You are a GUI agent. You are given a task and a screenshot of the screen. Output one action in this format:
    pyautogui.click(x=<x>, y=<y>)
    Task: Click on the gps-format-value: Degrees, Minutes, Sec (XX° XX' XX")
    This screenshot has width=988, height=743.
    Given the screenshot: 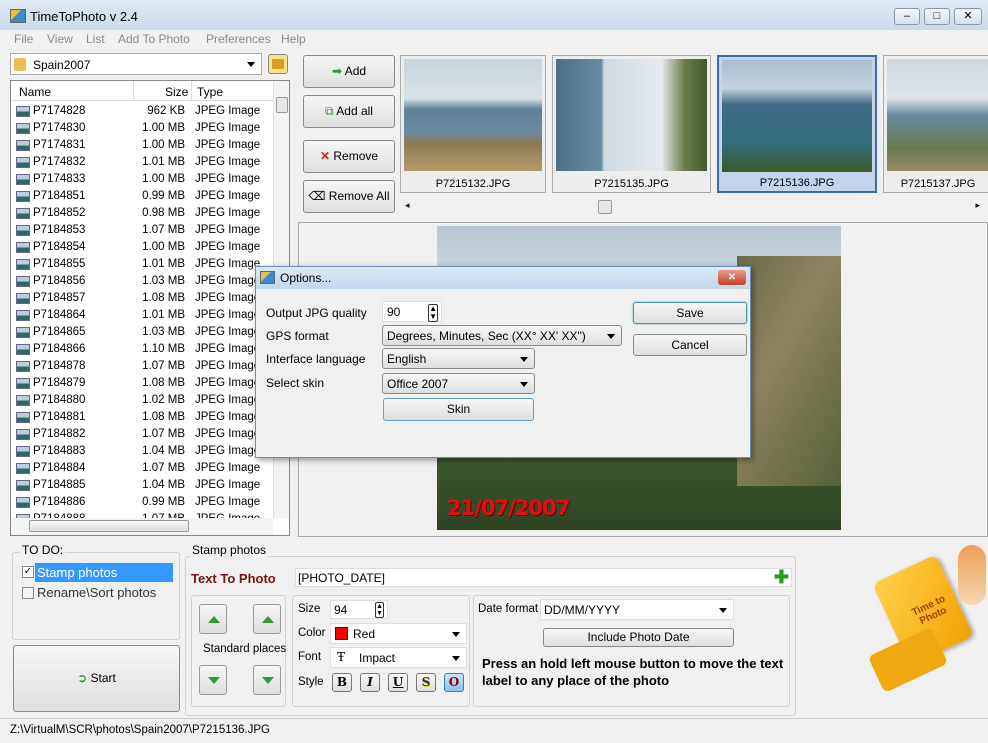 What is the action you would take?
    pyautogui.click(x=486, y=336)
    